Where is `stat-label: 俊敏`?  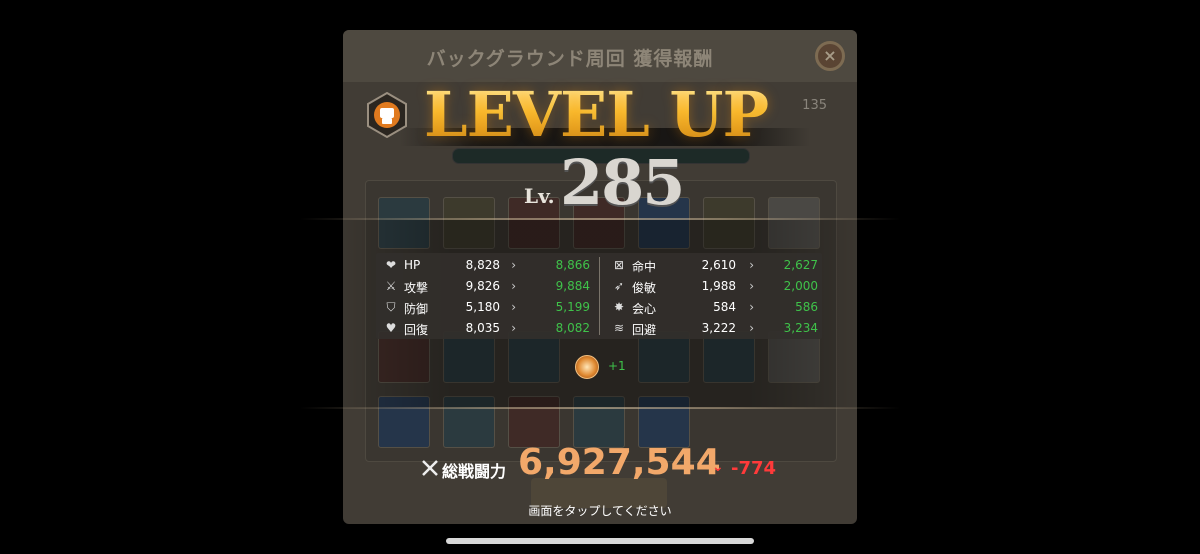
stat-label: 俊敏 is located at coordinates (644, 288).